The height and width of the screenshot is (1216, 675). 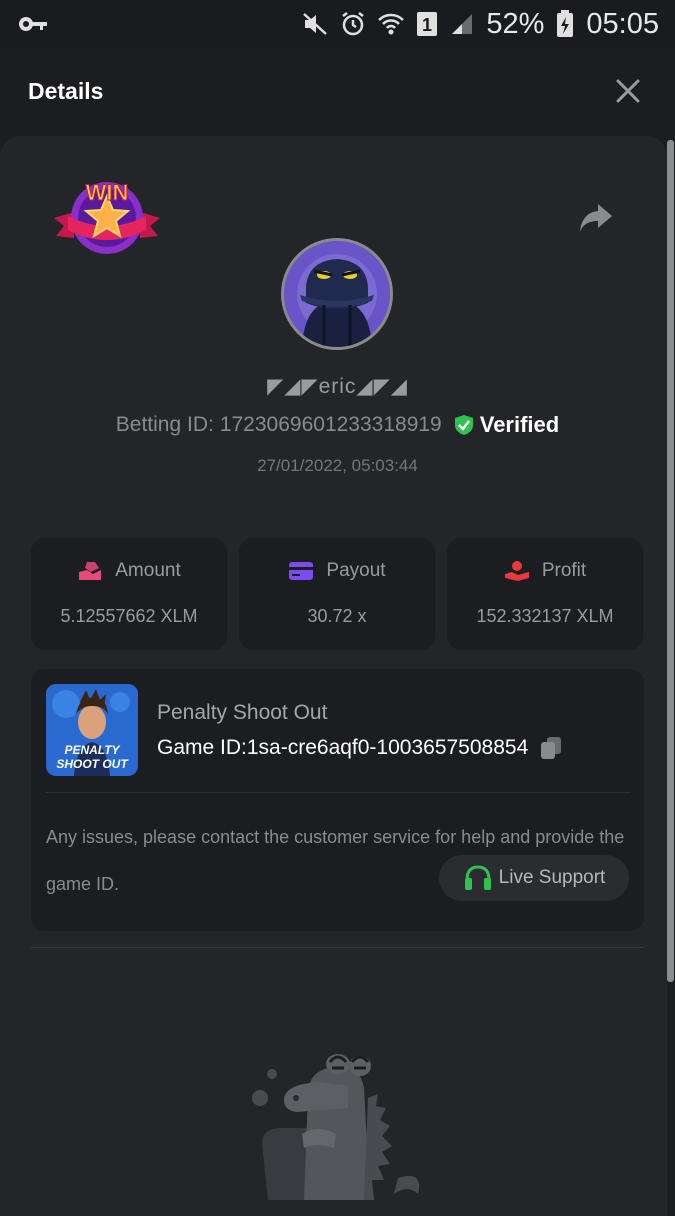 What do you see at coordinates (670, 561) in the screenshot?
I see `scrollbar` at bounding box center [670, 561].